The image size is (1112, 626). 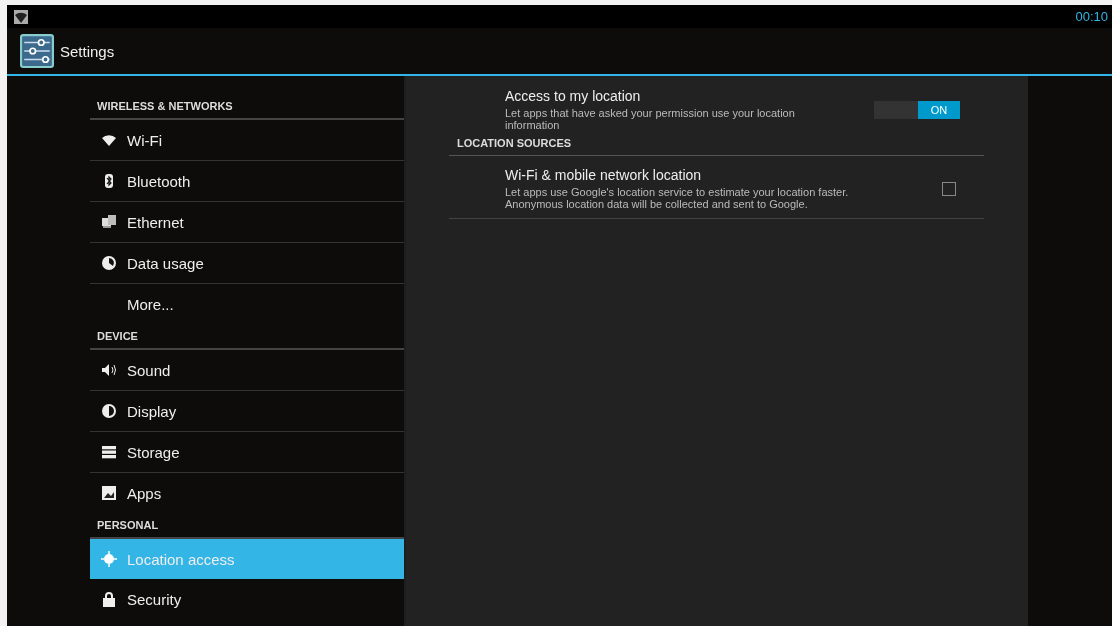 I want to click on sidebar-item: Wi-Fi, so click(x=247, y=140).